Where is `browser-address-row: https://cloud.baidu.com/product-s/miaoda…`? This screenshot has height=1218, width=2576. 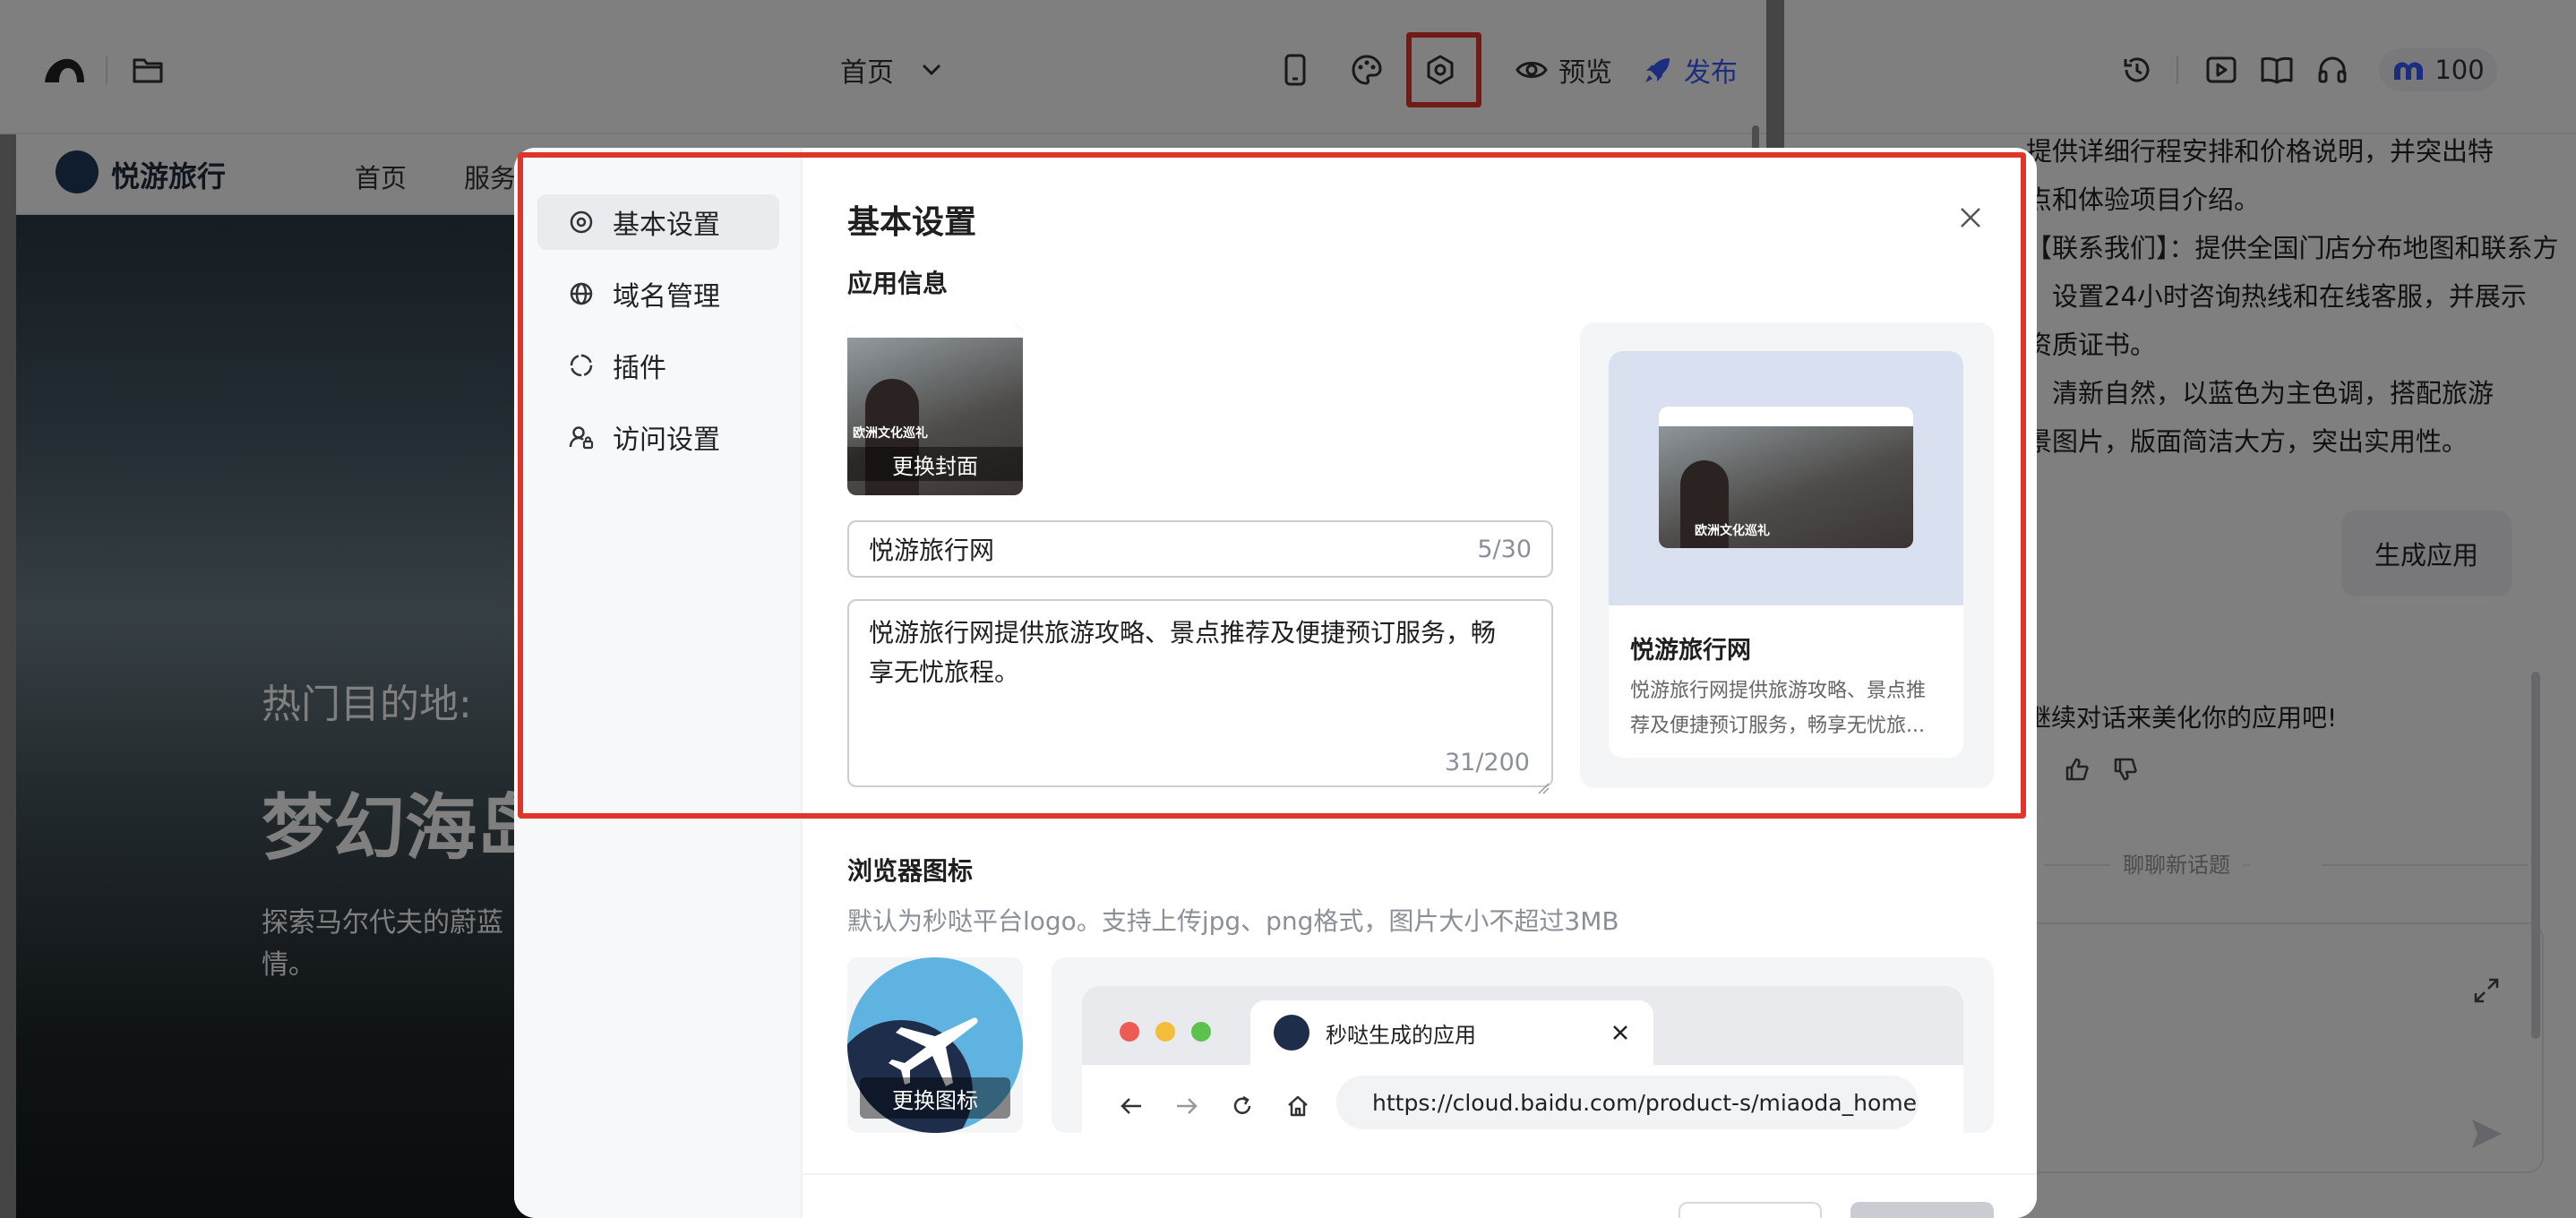
browser-address-row: https://cloud.baidu.com/product-s/miaoda… is located at coordinates (1522, 1099).